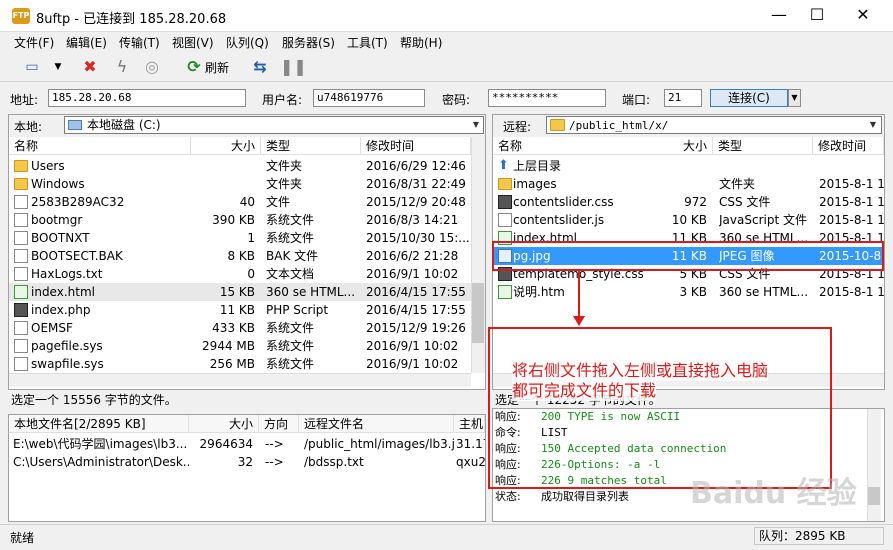 The height and width of the screenshot is (550, 893). I want to click on local-file-row: bootmgr 390 KB 系统文件 2016/8/3 14:21, so click(240, 220).